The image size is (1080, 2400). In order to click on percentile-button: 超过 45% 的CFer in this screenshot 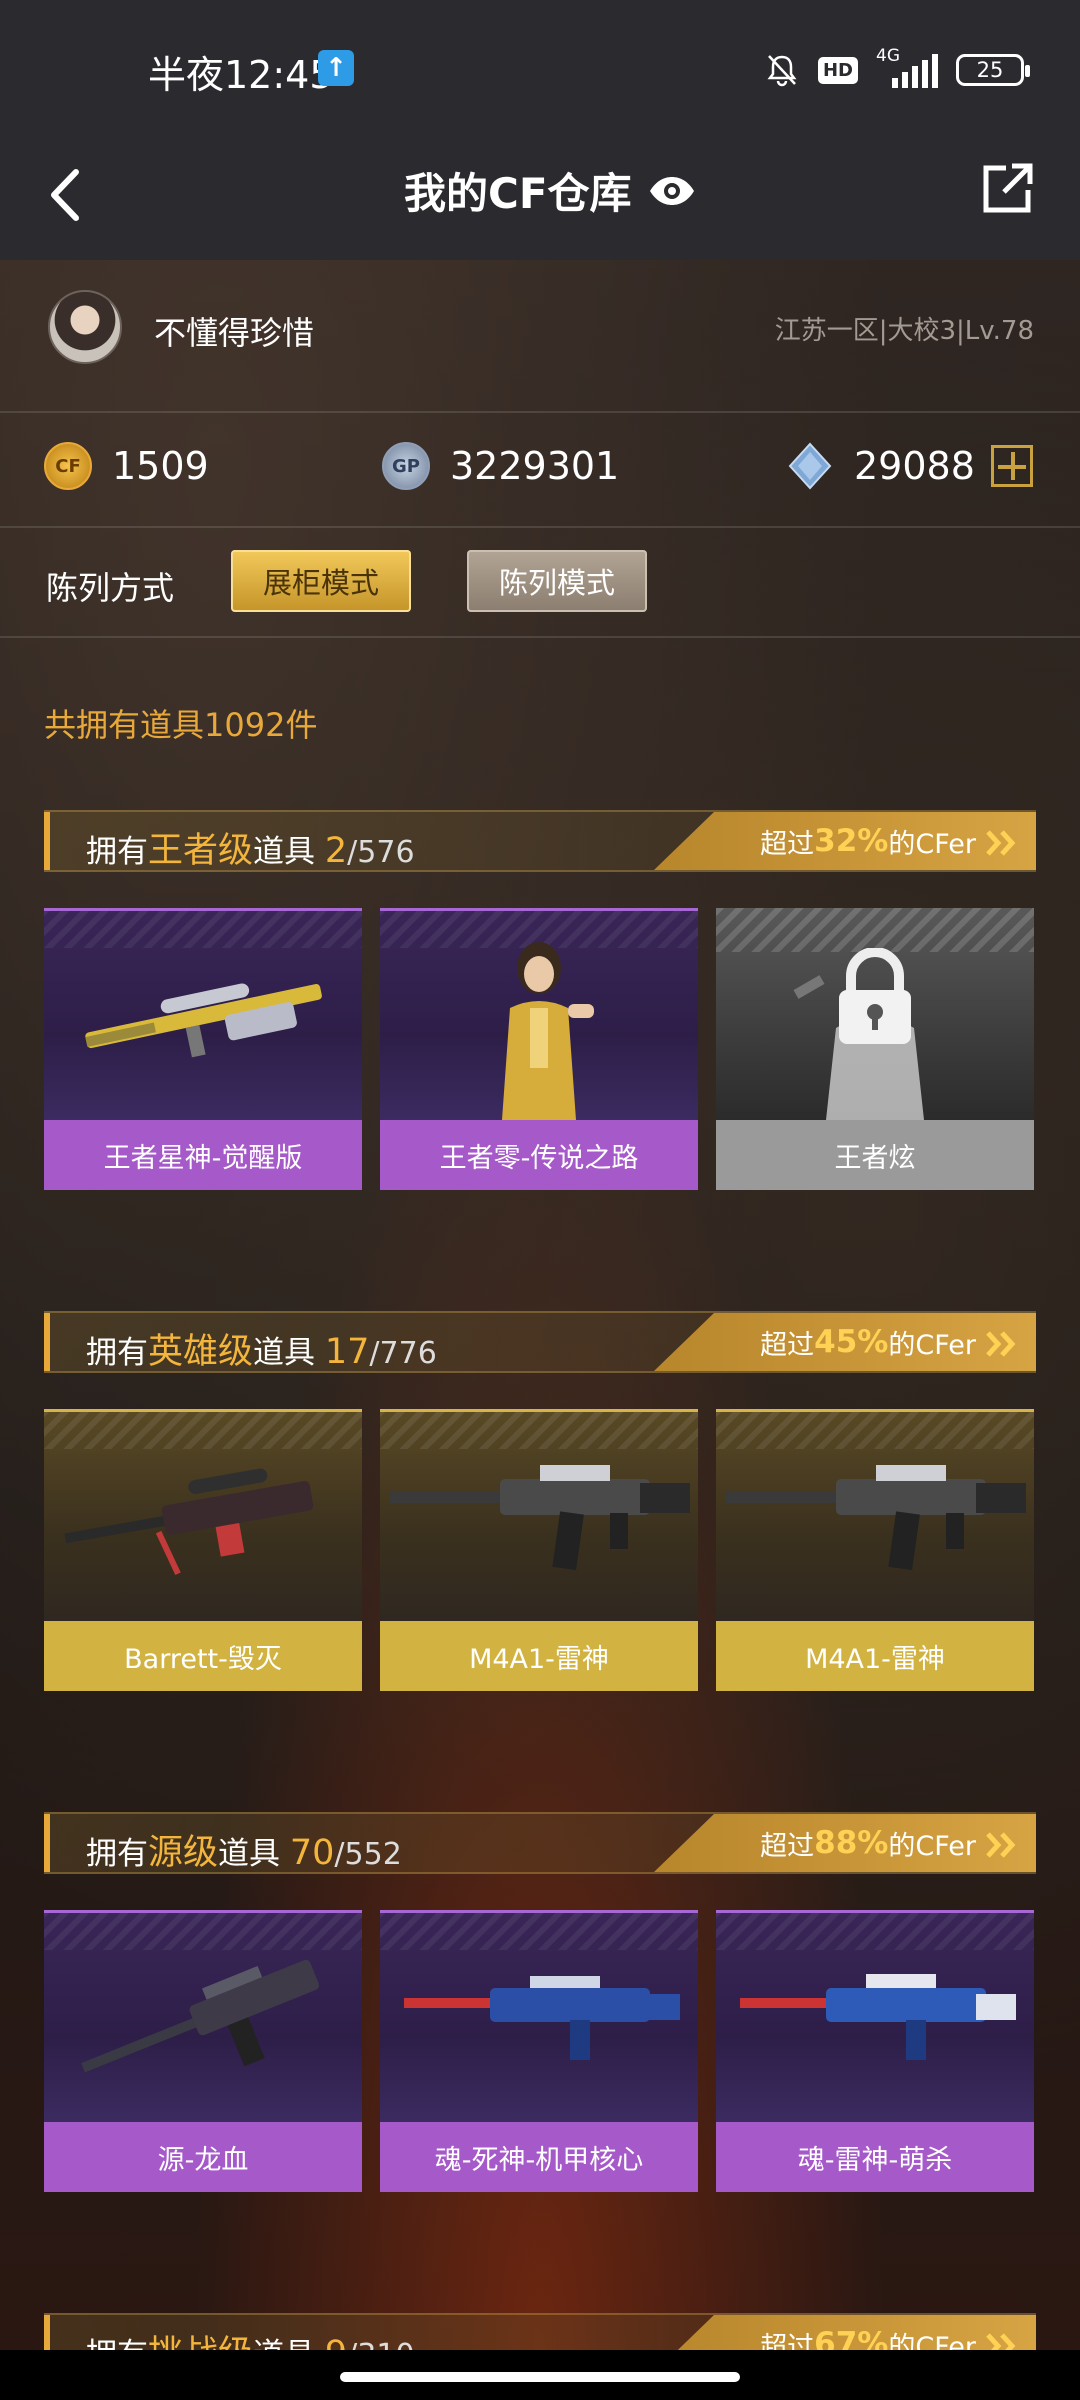, I will do `click(845, 1342)`.